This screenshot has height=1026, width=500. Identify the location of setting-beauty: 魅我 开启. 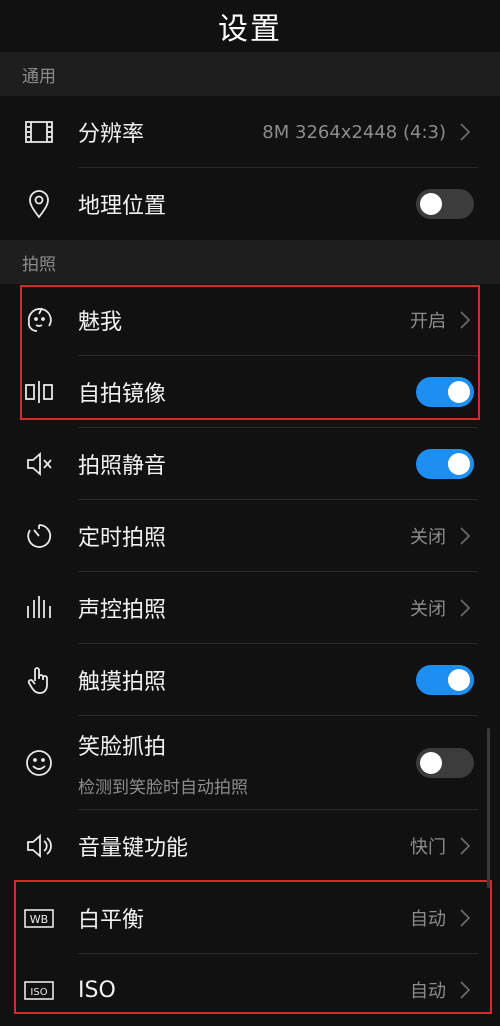
(250, 320).